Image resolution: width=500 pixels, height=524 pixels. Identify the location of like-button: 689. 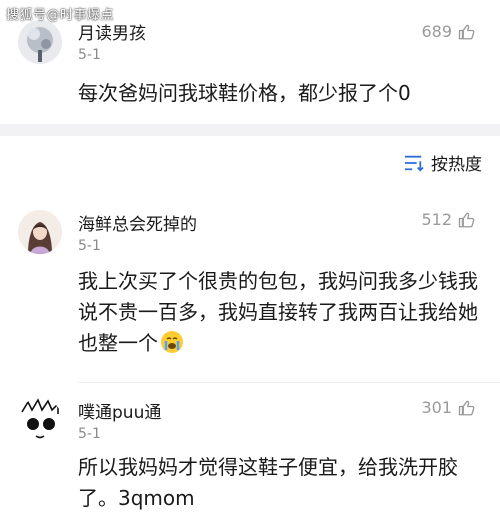
(448, 31).